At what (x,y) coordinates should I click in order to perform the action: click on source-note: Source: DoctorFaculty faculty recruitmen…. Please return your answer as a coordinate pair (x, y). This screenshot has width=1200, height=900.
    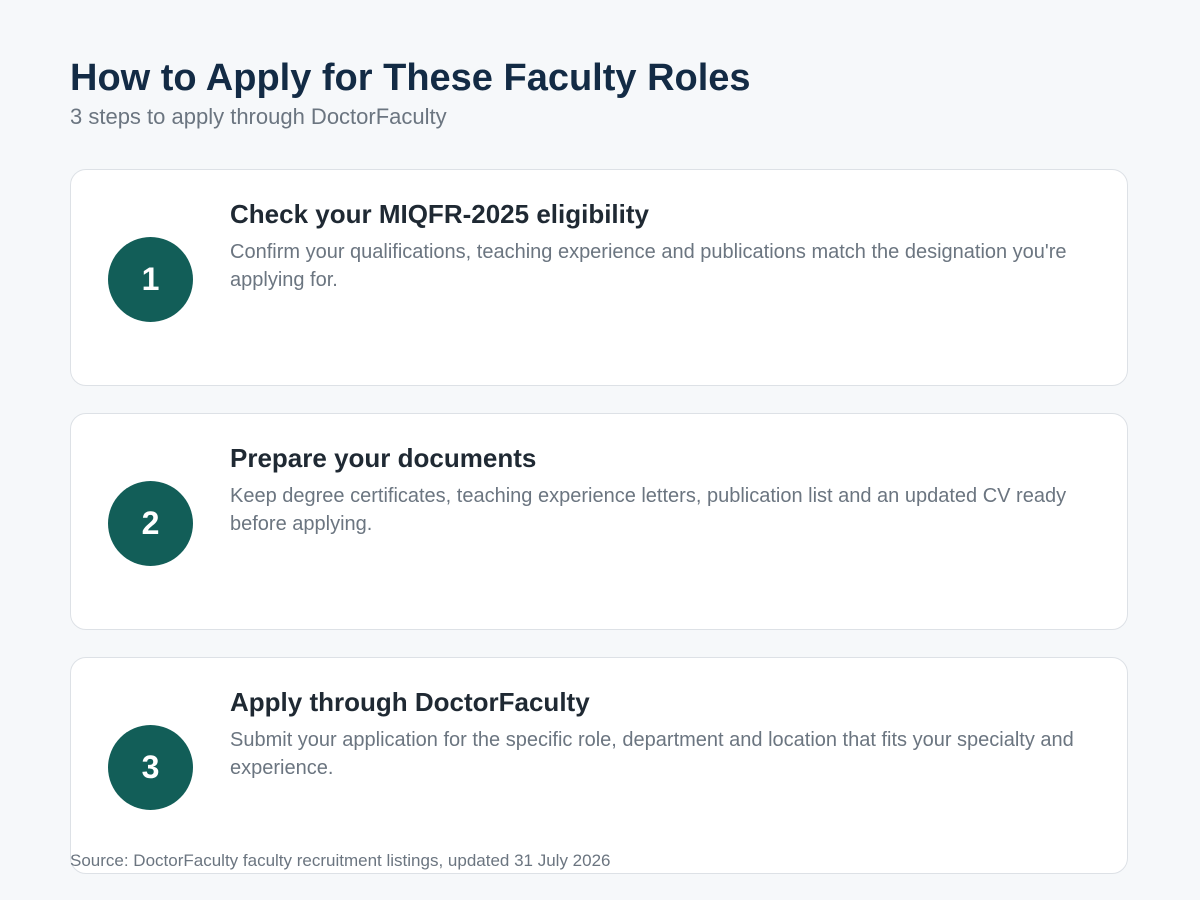
    Looking at the image, I should click on (340, 860).